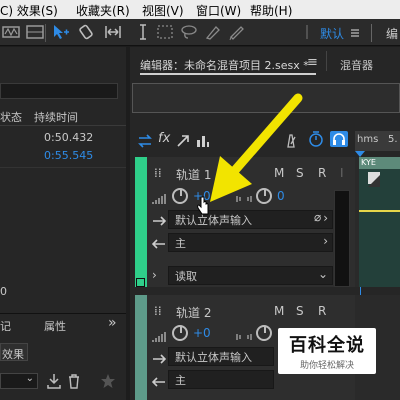 This screenshot has width=400, height=400. I want to click on pan-icon, so click(244, 334).